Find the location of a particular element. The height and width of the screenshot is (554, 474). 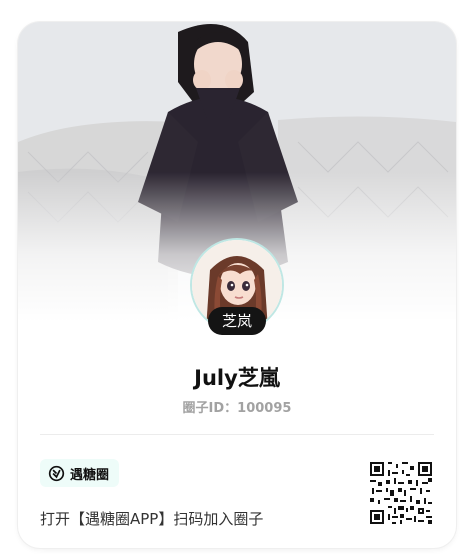

qr-code-icon is located at coordinates (401, 493).